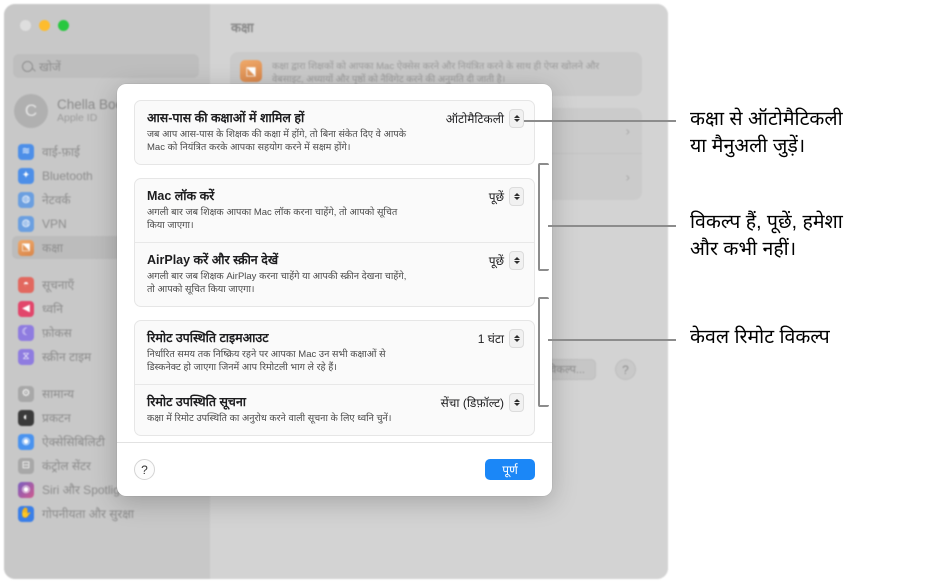 The width and height of the screenshot is (934, 583). What do you see at coordinates (63, 25) in the screenshot?
I see `zoom-icon` at bounding box center [63, 25].